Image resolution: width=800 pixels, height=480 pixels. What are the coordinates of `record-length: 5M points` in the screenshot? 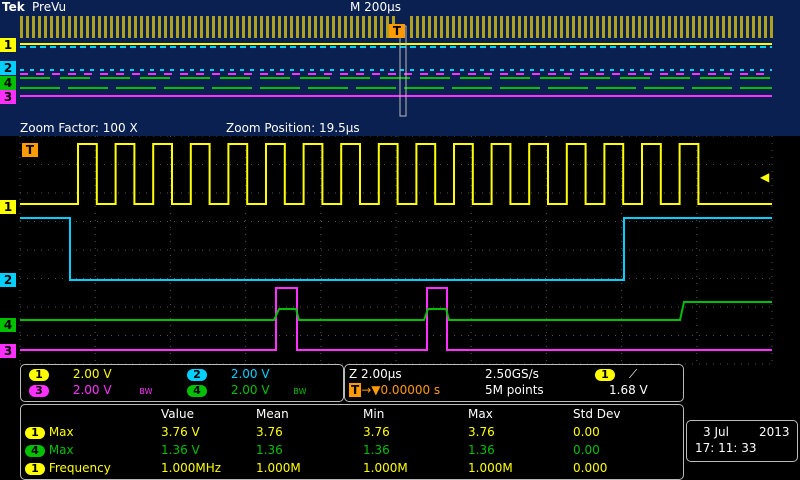 It's located at (514, 390).